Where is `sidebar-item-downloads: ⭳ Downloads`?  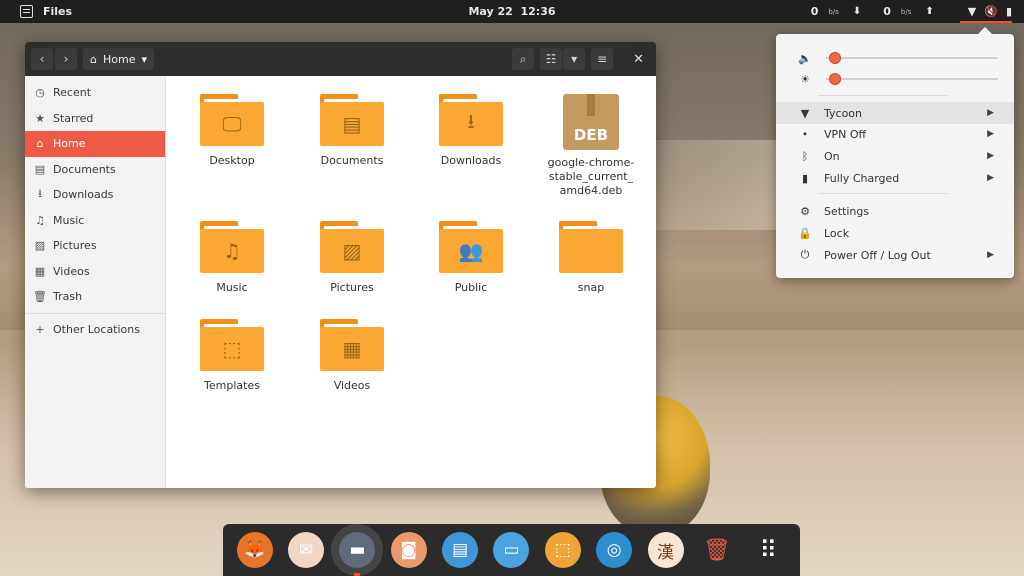 sidebar-item-downloads: ⭳ Downloads is located at coordinates (95, 195).